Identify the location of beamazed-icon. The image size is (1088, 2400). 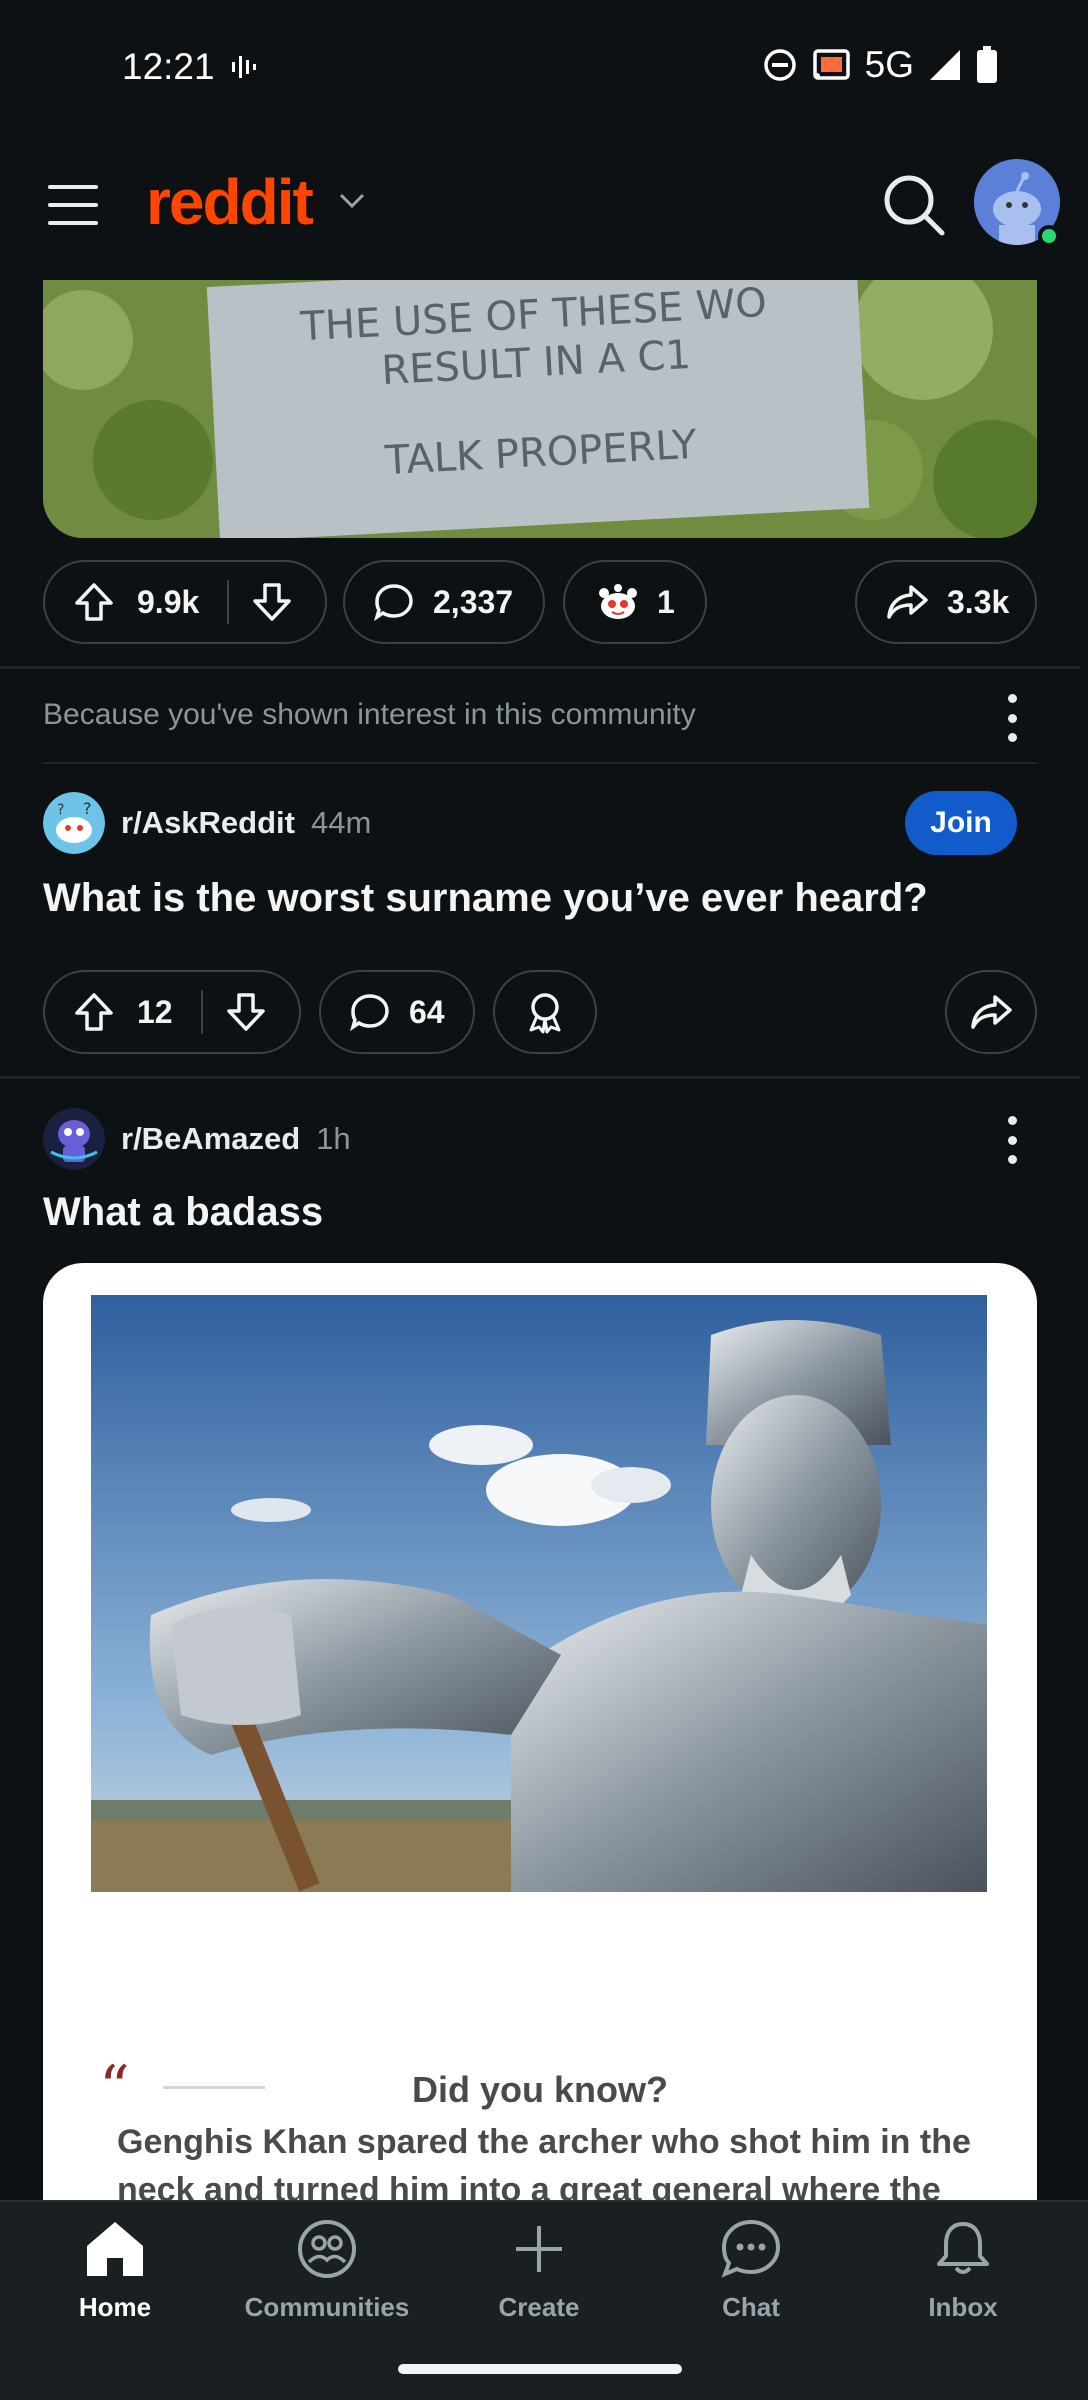
(74, 1139).